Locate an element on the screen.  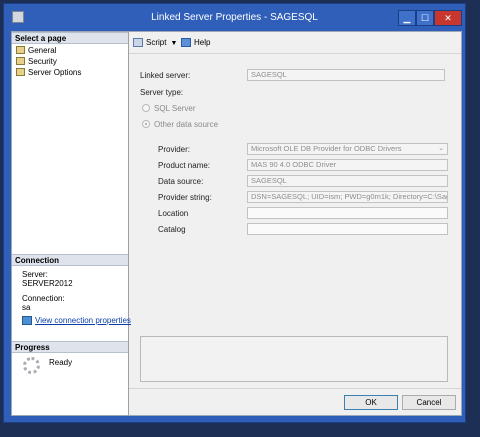
progress-header: Progress is located at coordinates (70, 347).